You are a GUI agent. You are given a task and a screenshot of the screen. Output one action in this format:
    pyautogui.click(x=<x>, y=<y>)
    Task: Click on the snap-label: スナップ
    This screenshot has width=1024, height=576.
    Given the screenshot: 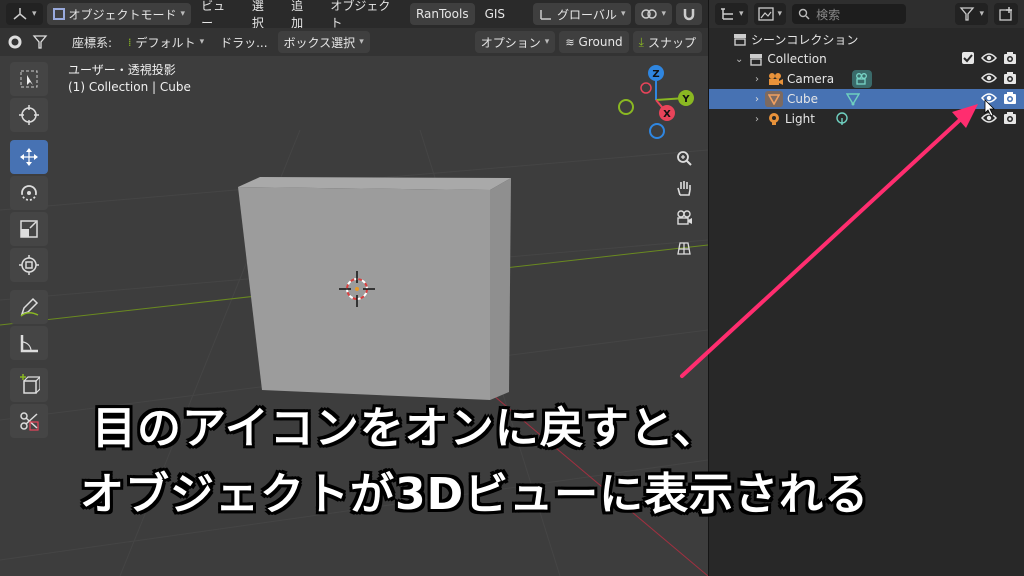 What is the action you would take?
    pyautogui.click(x=671, y=42)
    